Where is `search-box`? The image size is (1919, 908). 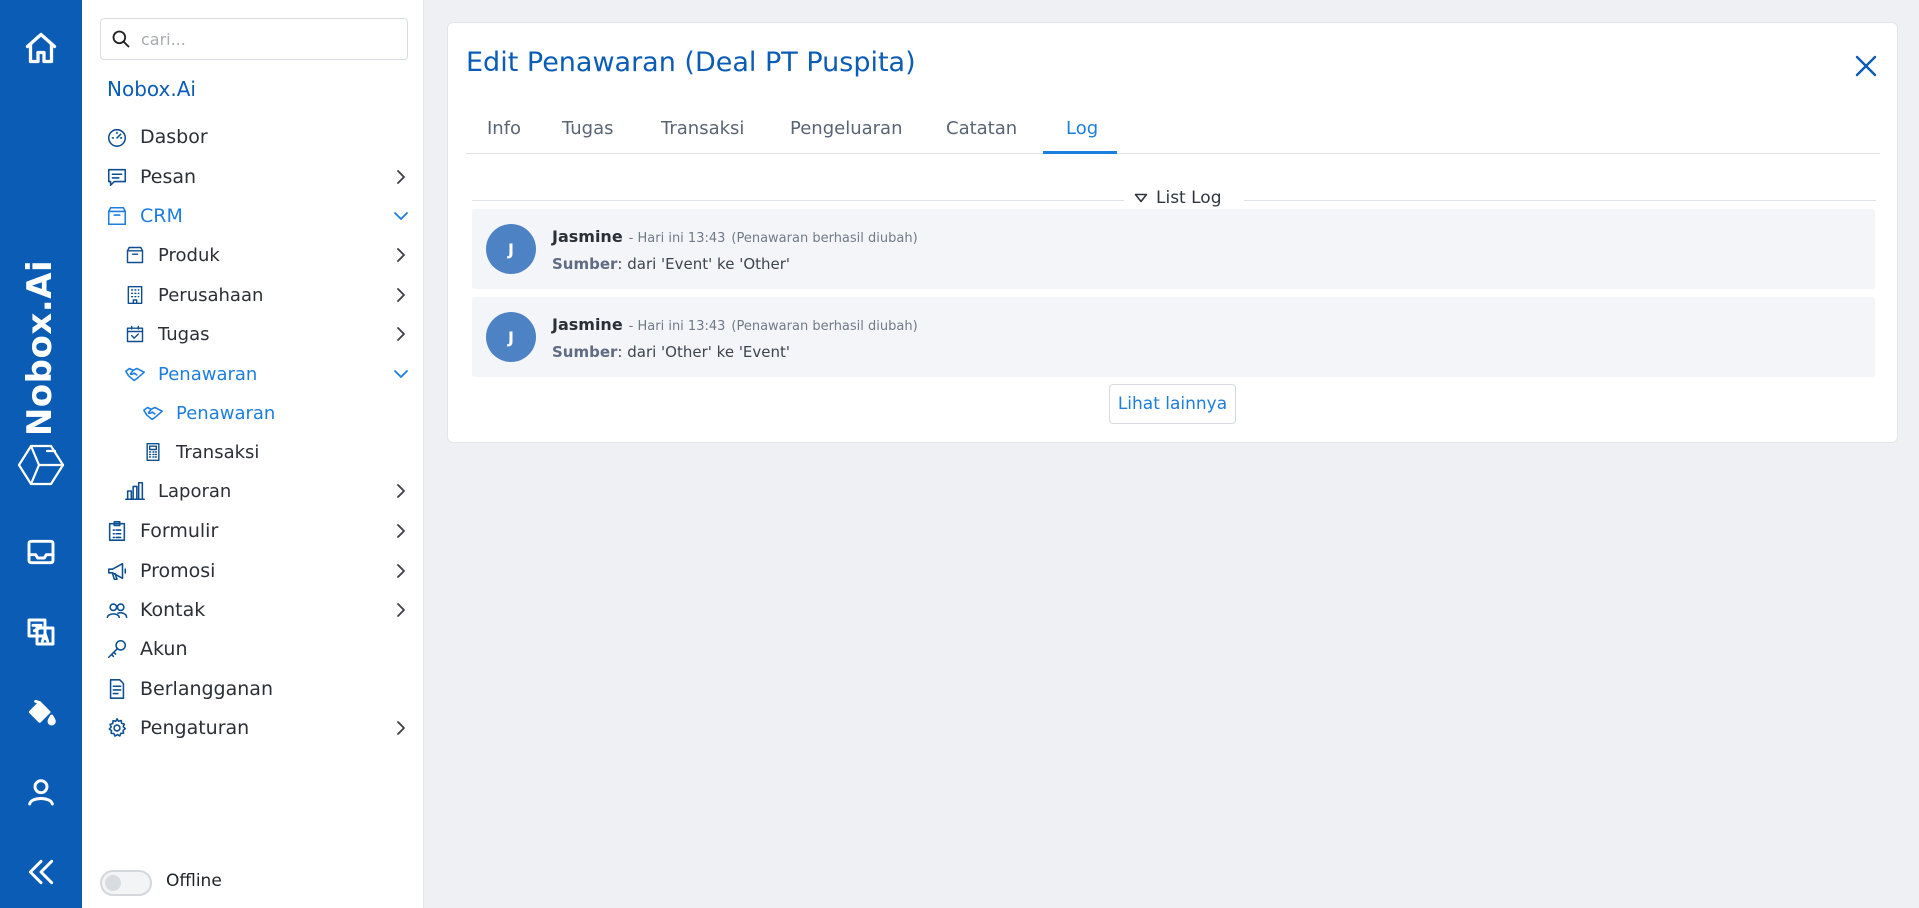
search-box is located at coordinates (254, 39).